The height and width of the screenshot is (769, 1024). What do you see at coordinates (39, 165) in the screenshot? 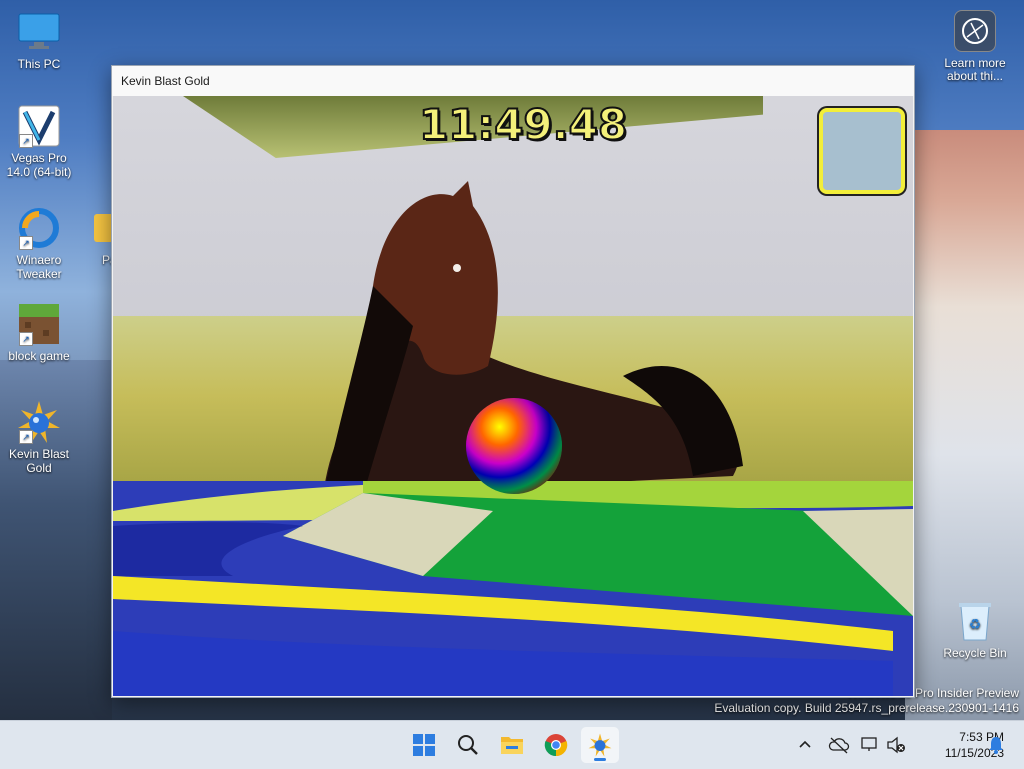
I see `desktop-icon-label: Vegas Pro 14.0 (64-bit)` at bounding box center [39, 165].